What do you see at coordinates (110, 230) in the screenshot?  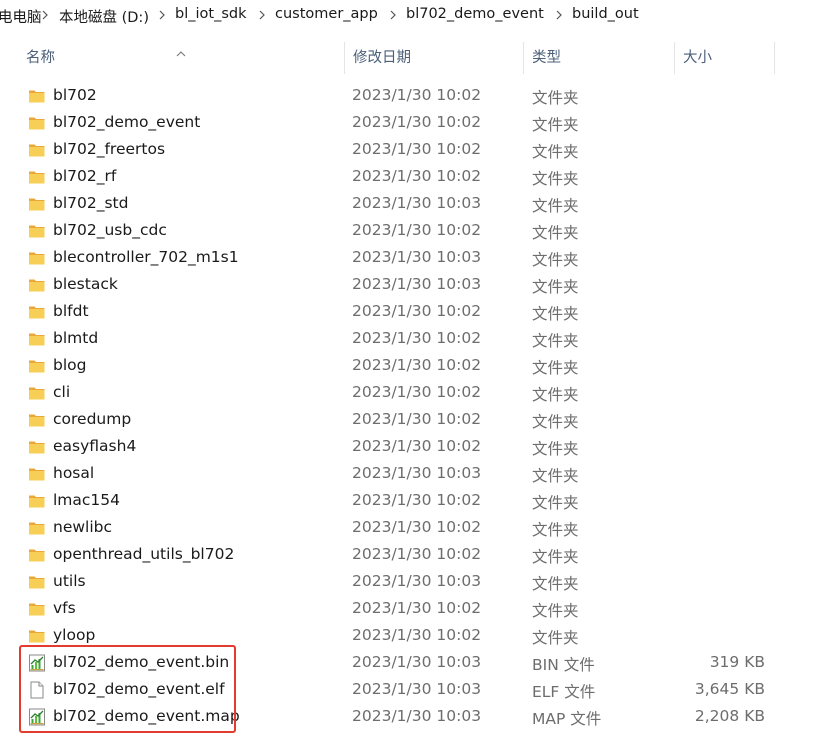 I see `item-name: bl702_usb_cdc` at bounding box center [110, 230].